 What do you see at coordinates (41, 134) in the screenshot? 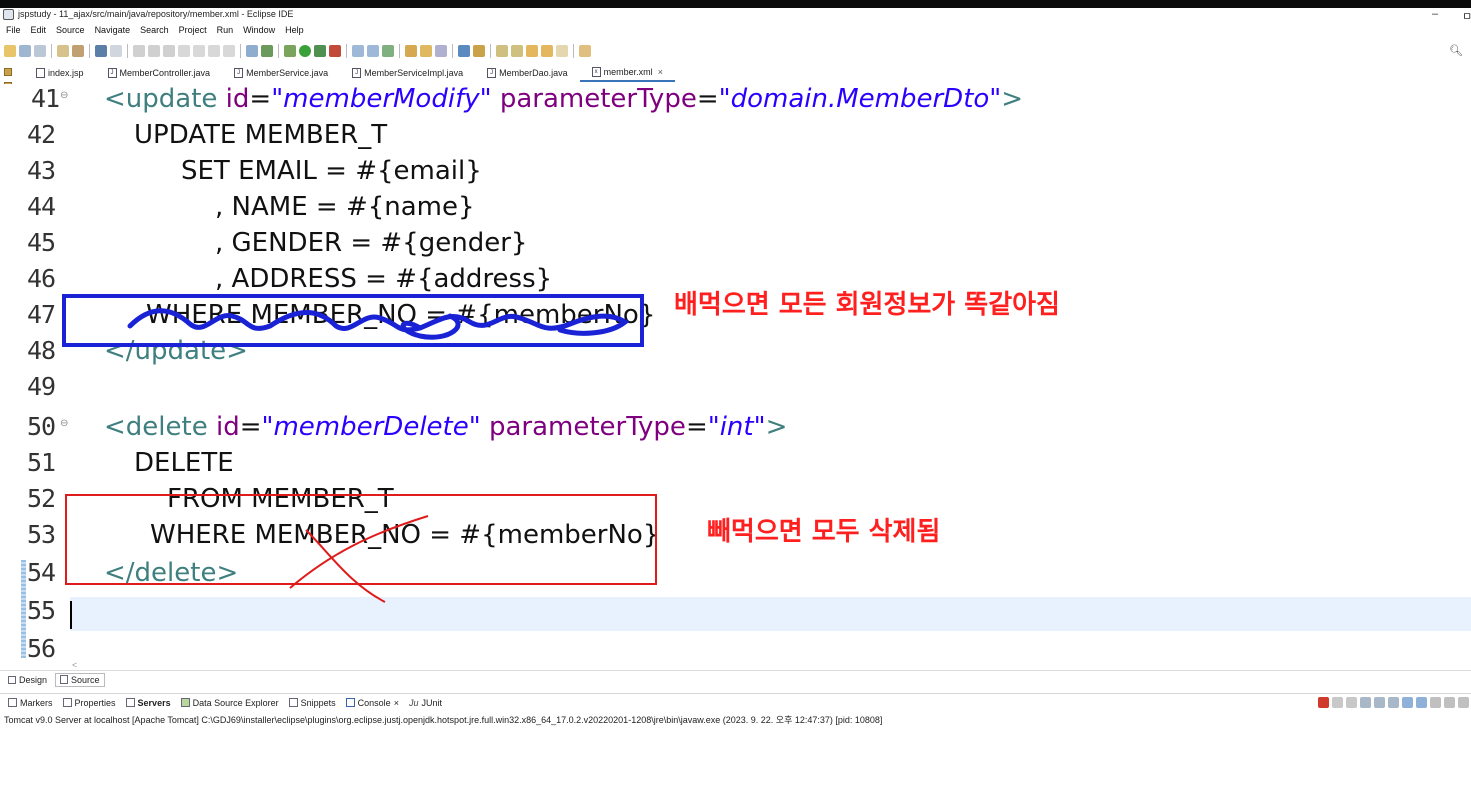
I see `line-number: 42` at bounding box center [41, 134].